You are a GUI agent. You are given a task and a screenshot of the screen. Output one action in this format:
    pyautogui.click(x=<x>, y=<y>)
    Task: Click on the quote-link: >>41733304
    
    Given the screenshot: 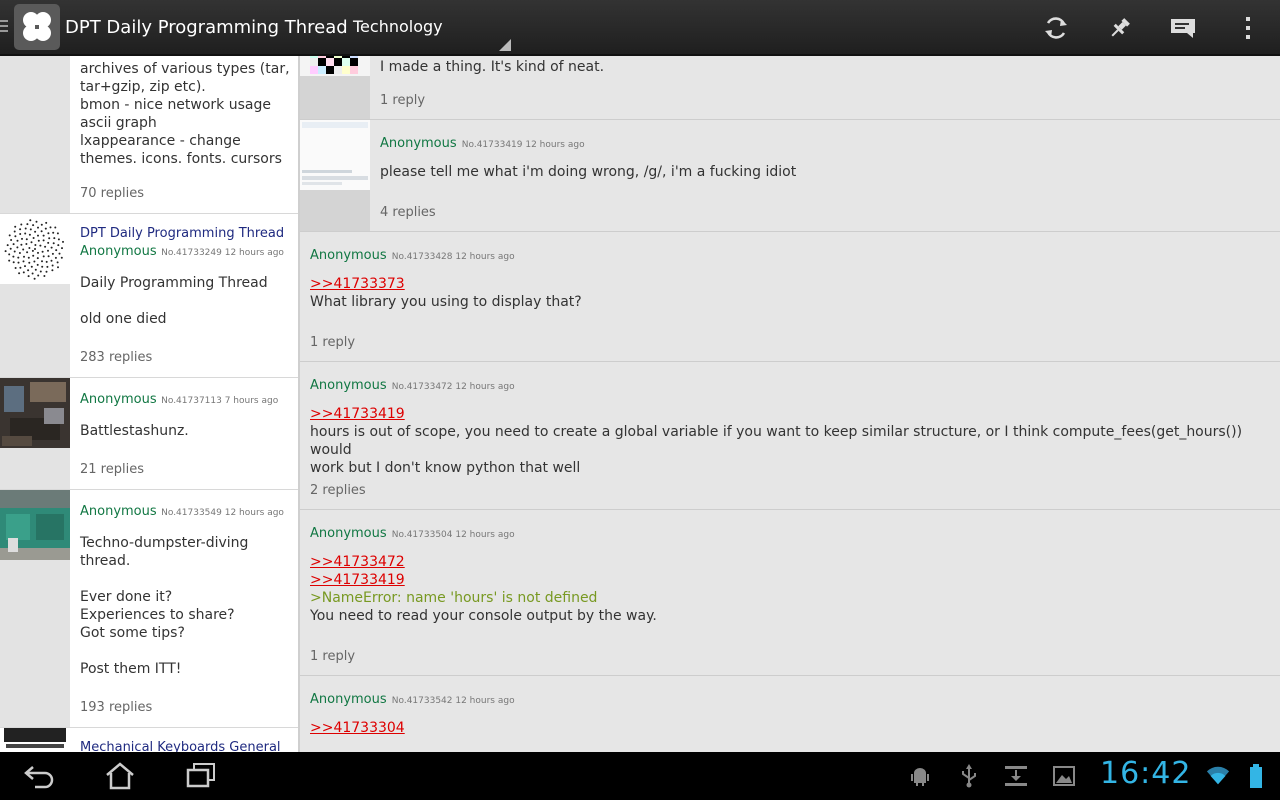 What is the action you would take?
    pyautogui.click(x=357, y=728)
    